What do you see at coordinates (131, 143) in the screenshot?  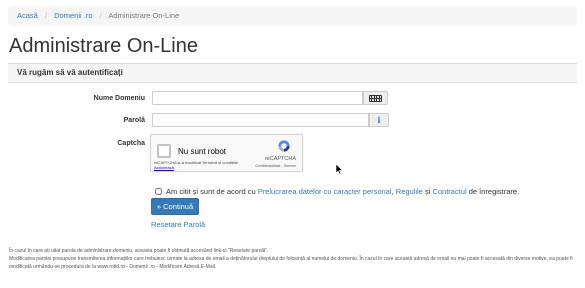 I see `captcha-label: Captcha` at bounding box center [131, 143].